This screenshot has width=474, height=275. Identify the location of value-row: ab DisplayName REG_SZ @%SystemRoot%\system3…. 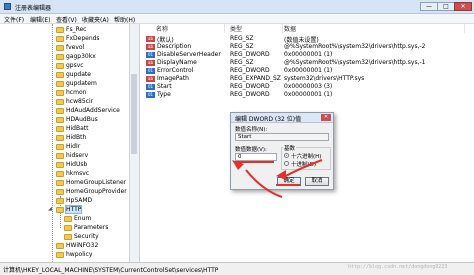
(307, 63).